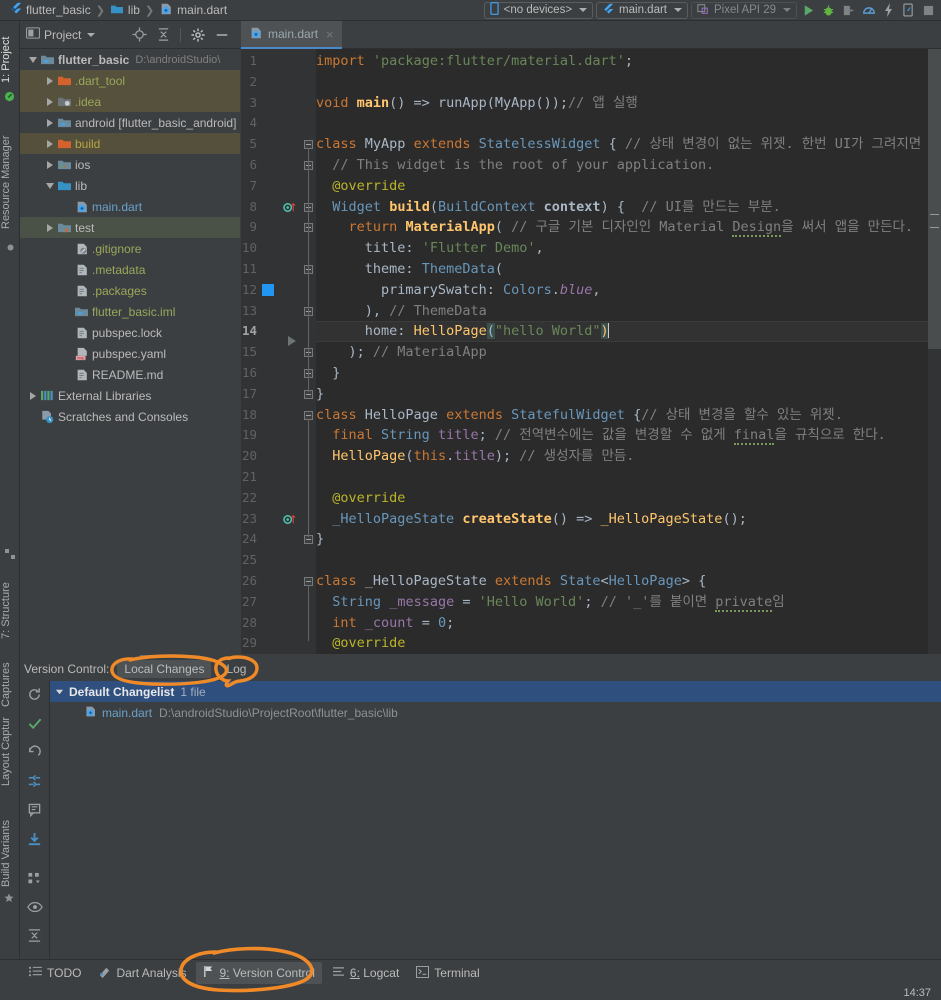  Describe the element at coordinates (130, 227) in the screenshot. I see `tree-node: test` at that location.